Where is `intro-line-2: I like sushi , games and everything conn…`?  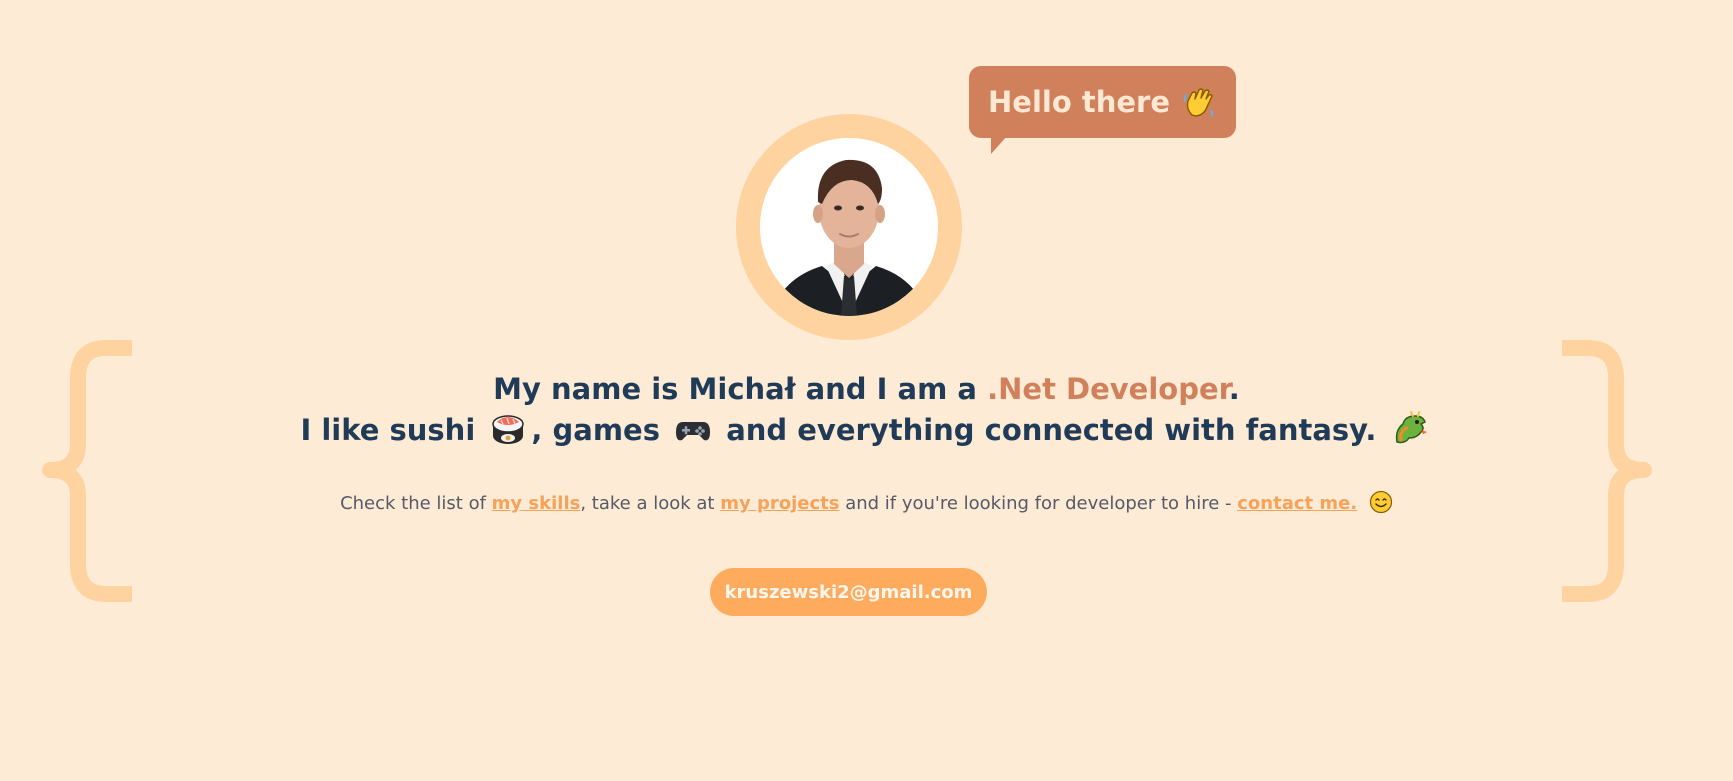
intro-line-2: I like sushi , games and everything conn… is located at coordinates (866, 430).